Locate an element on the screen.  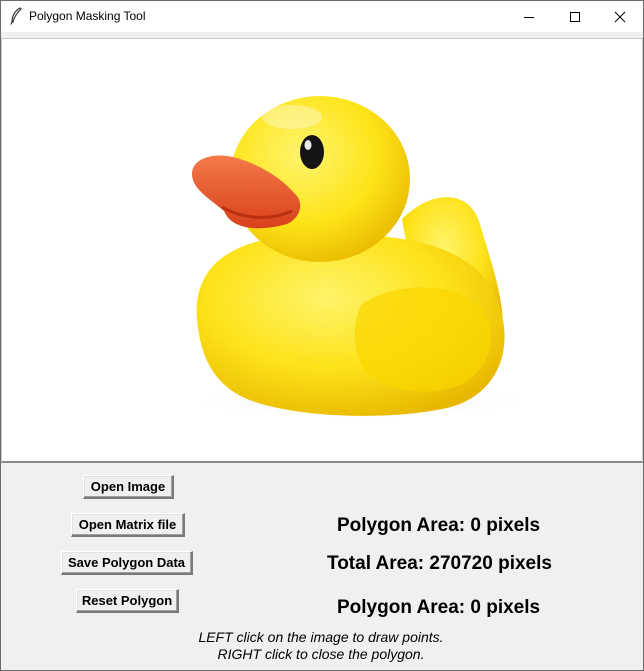
close-button is located at coordinates (620, 16).